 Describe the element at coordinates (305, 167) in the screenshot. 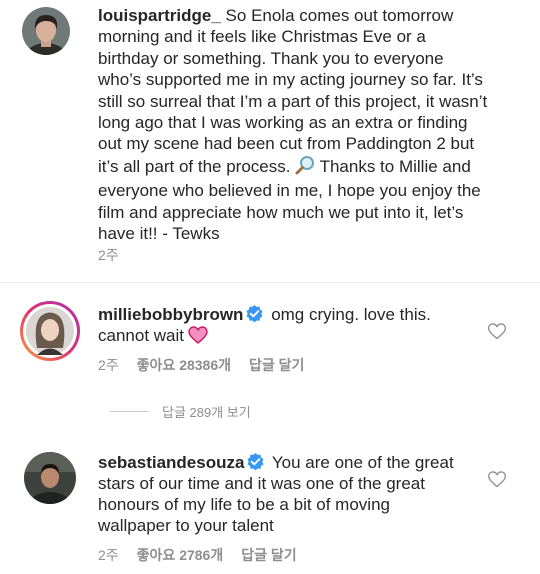

I see `magnifying-glass-icon` at that location.